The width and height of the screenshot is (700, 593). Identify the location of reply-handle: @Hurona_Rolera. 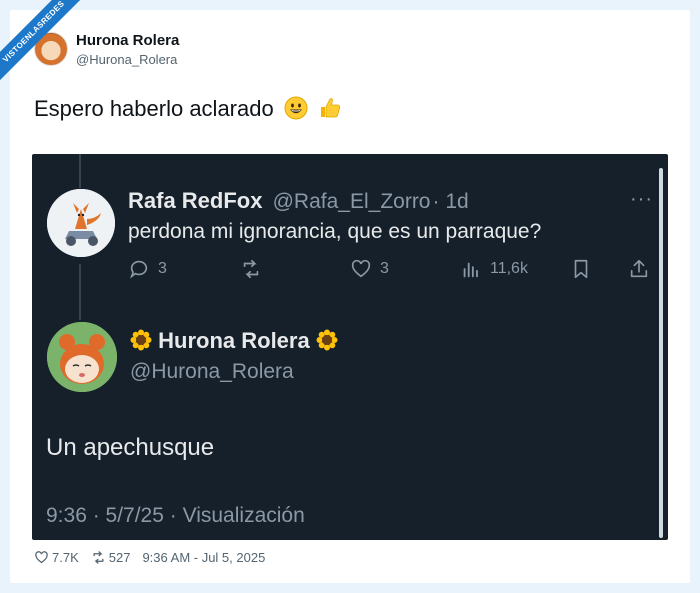
(212, 372).